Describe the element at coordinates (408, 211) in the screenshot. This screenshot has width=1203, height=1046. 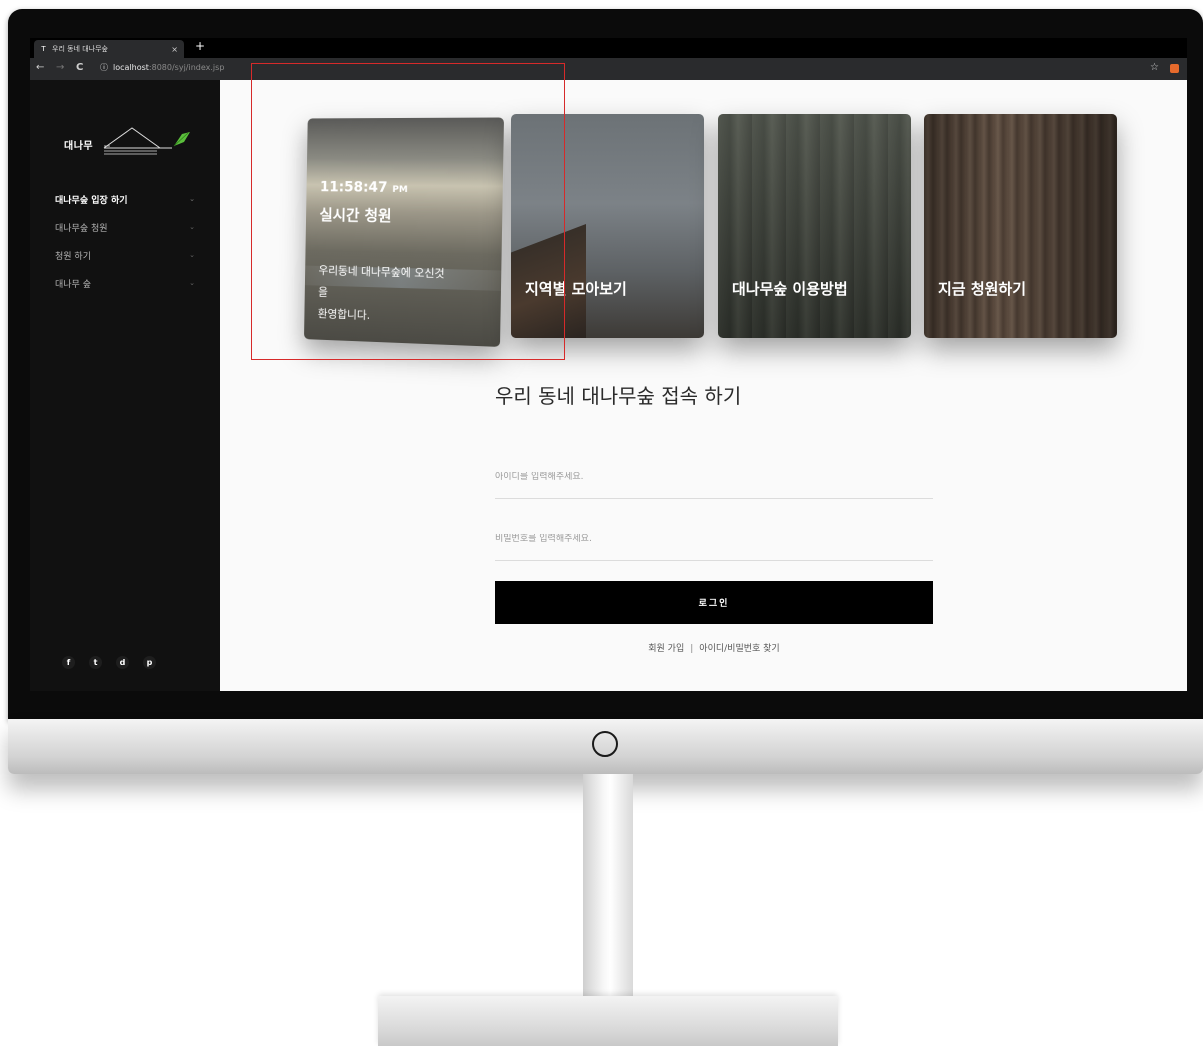
I see `highlight-annotation-box` at that location.